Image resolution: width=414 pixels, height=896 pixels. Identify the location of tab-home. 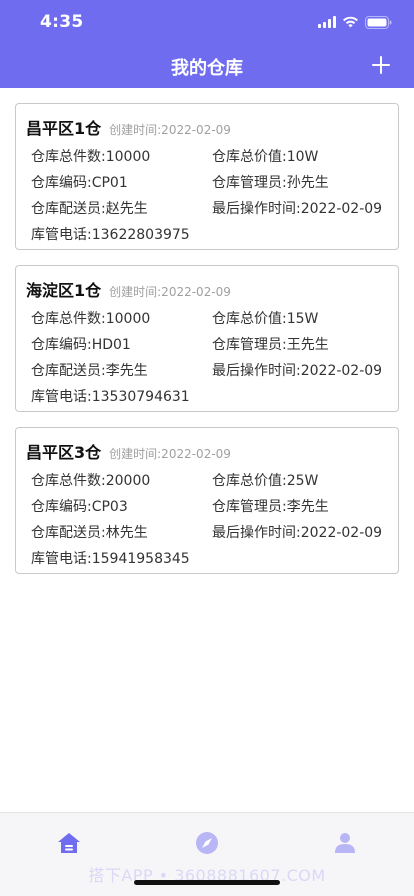
(69, 843).